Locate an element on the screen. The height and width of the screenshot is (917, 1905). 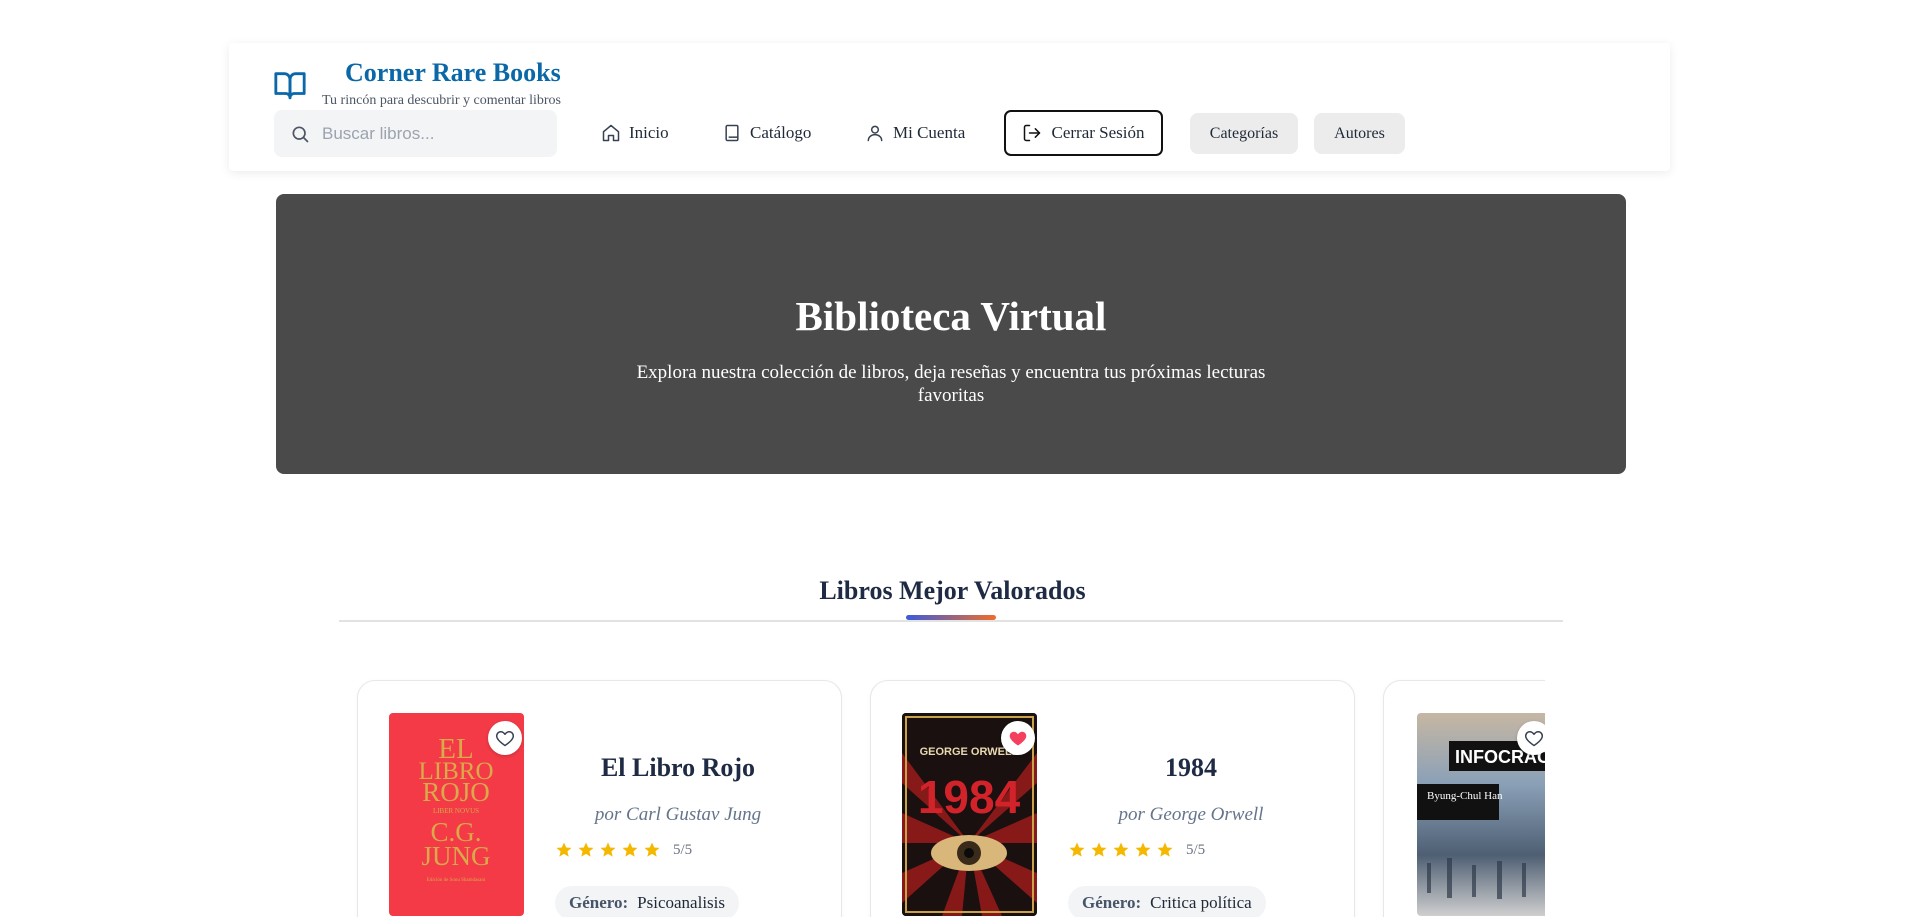
nav-mi-cuenta: Mi Cuenta is located at coordinates (915, 133).